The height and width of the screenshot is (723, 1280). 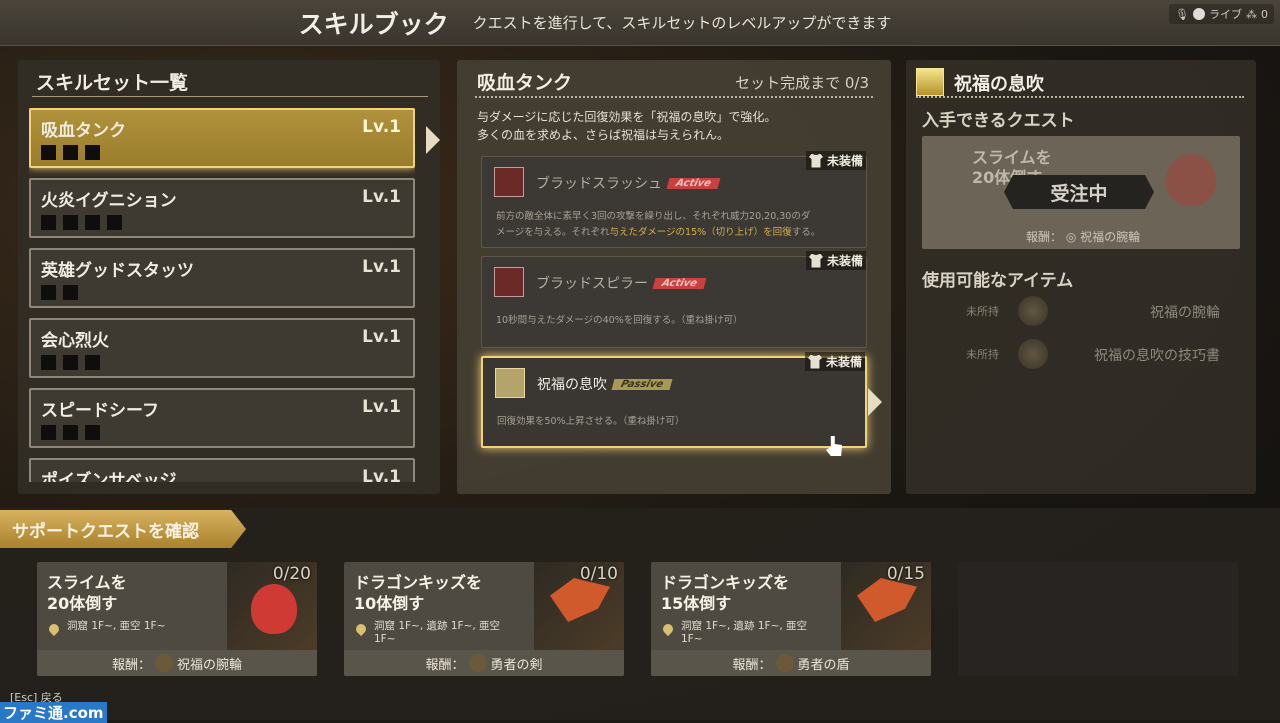 I want to click on skillset-list-title: スキルセット一覧, so click(x=112, y=83).